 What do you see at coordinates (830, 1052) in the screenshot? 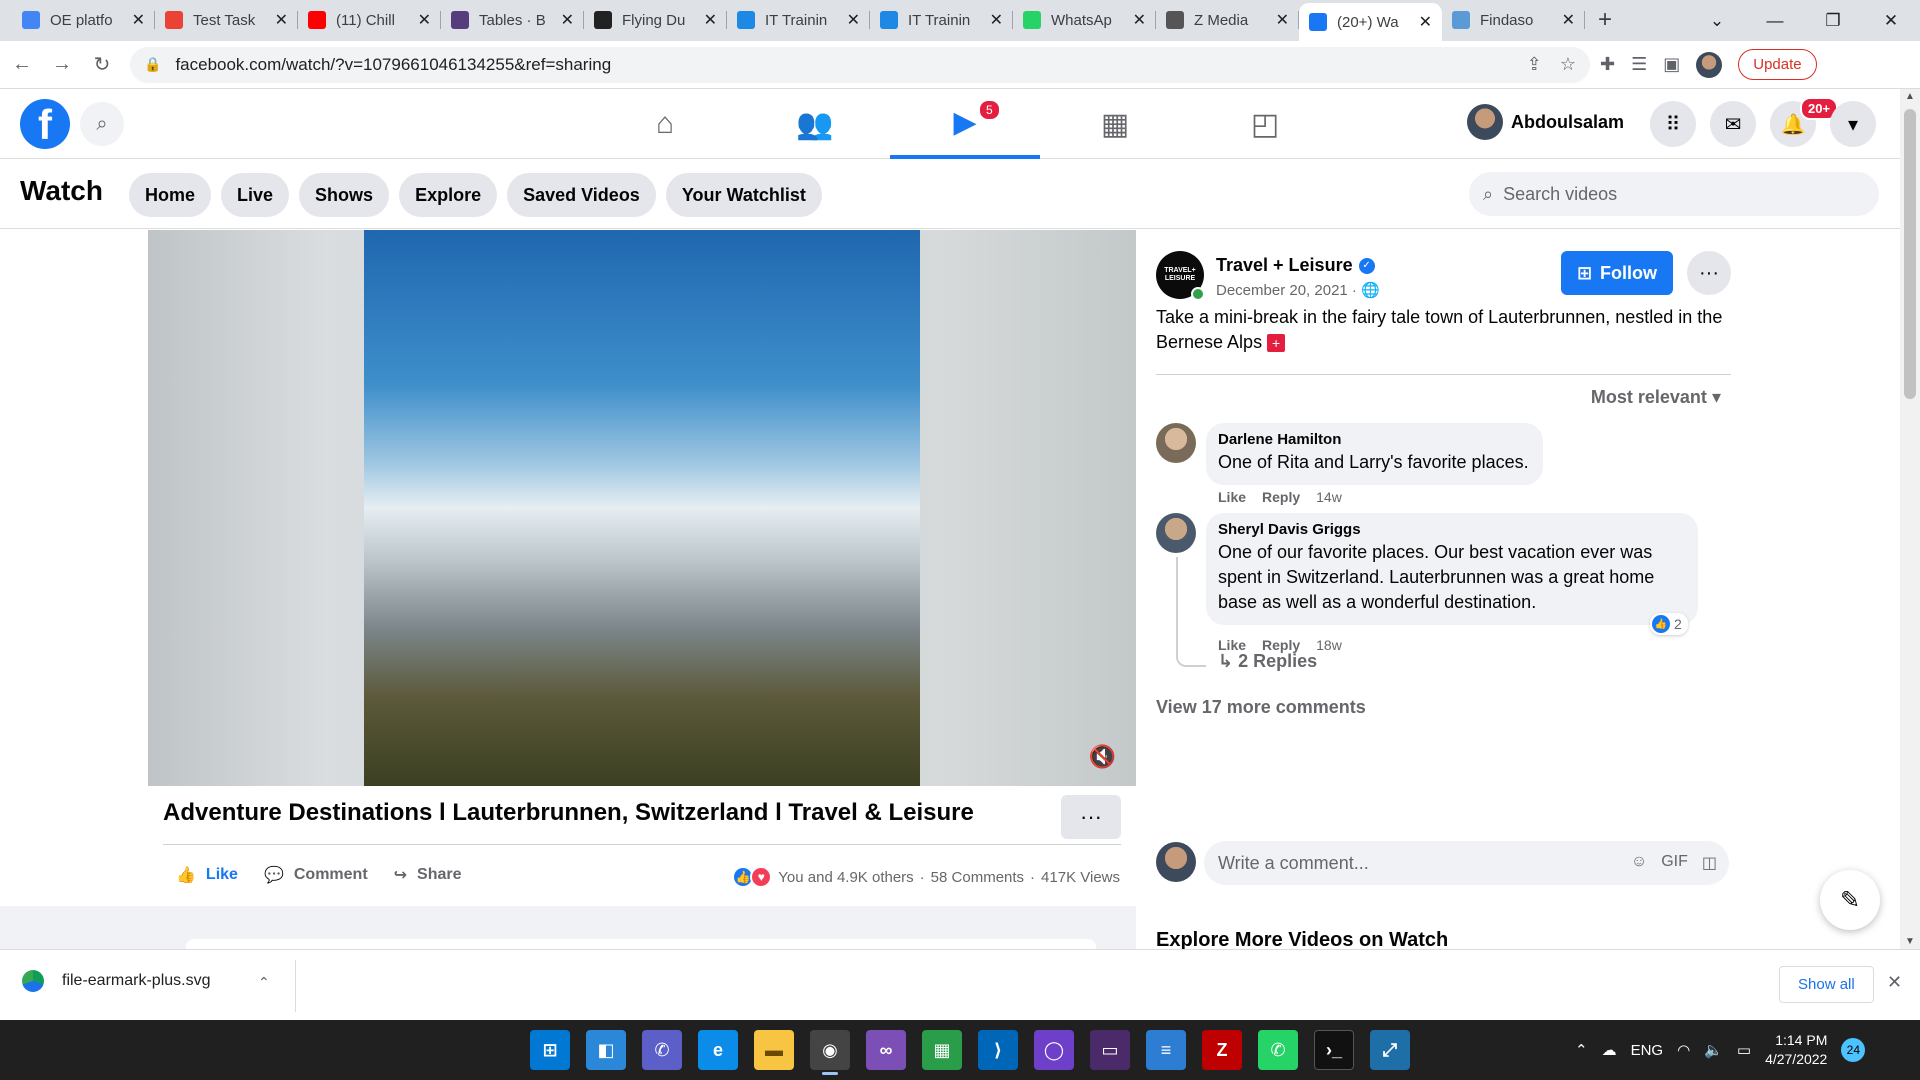
I see `chrome-icon: ◉` at bounding box center [830, 1052].